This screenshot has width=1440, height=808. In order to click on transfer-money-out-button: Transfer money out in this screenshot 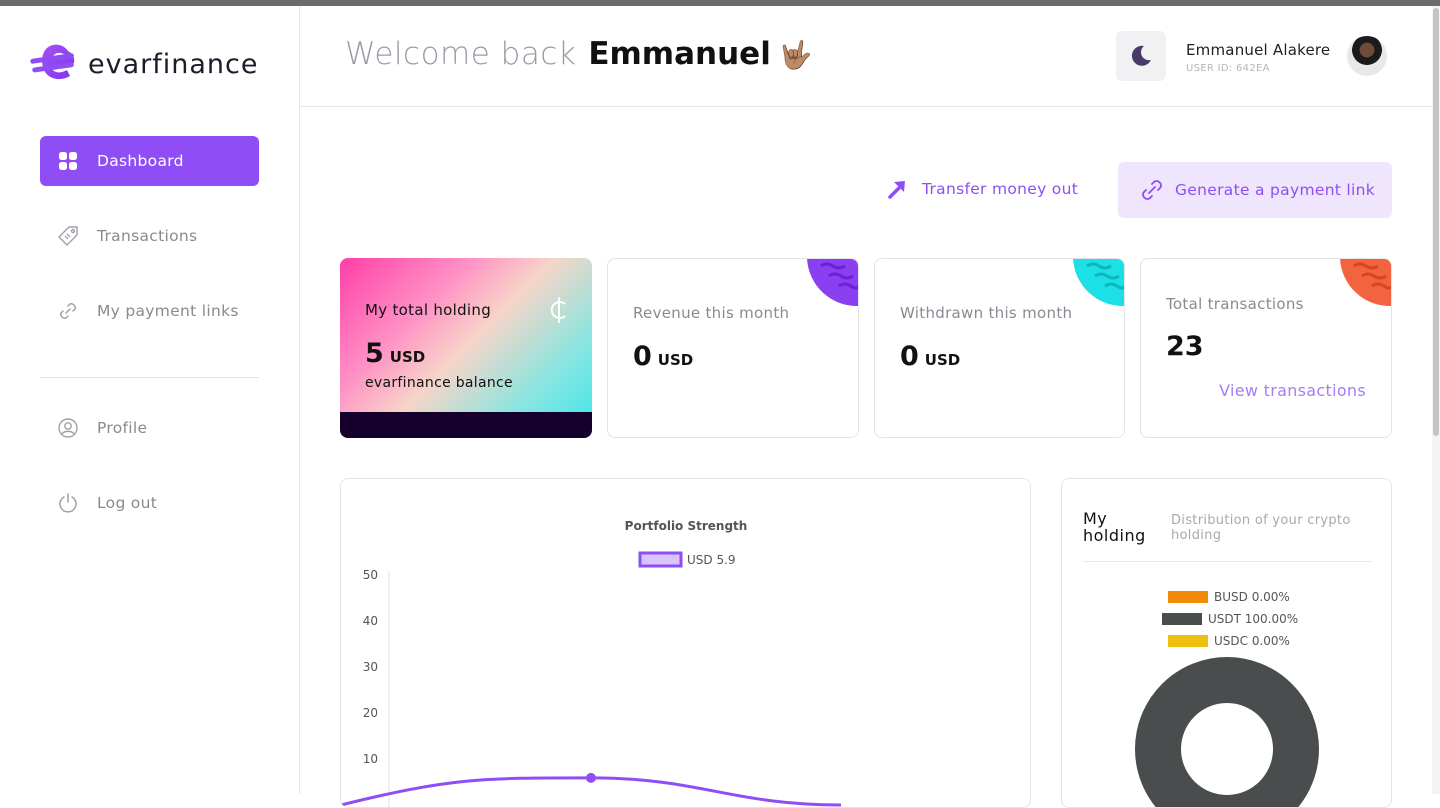, I will do `click(982, 189)`.